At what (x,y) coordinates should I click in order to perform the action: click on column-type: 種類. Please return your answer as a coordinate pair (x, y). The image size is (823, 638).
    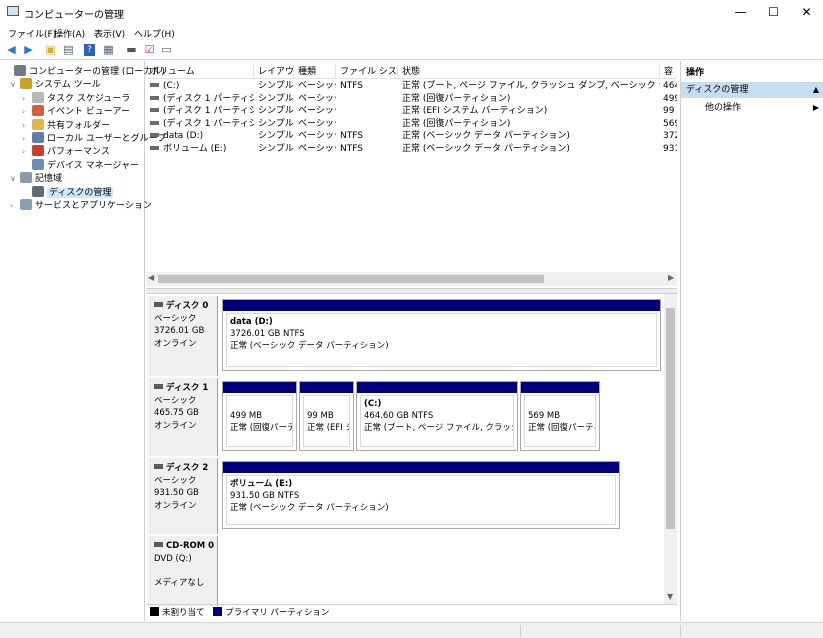
    Looking at the image, I should click on (315, 72).